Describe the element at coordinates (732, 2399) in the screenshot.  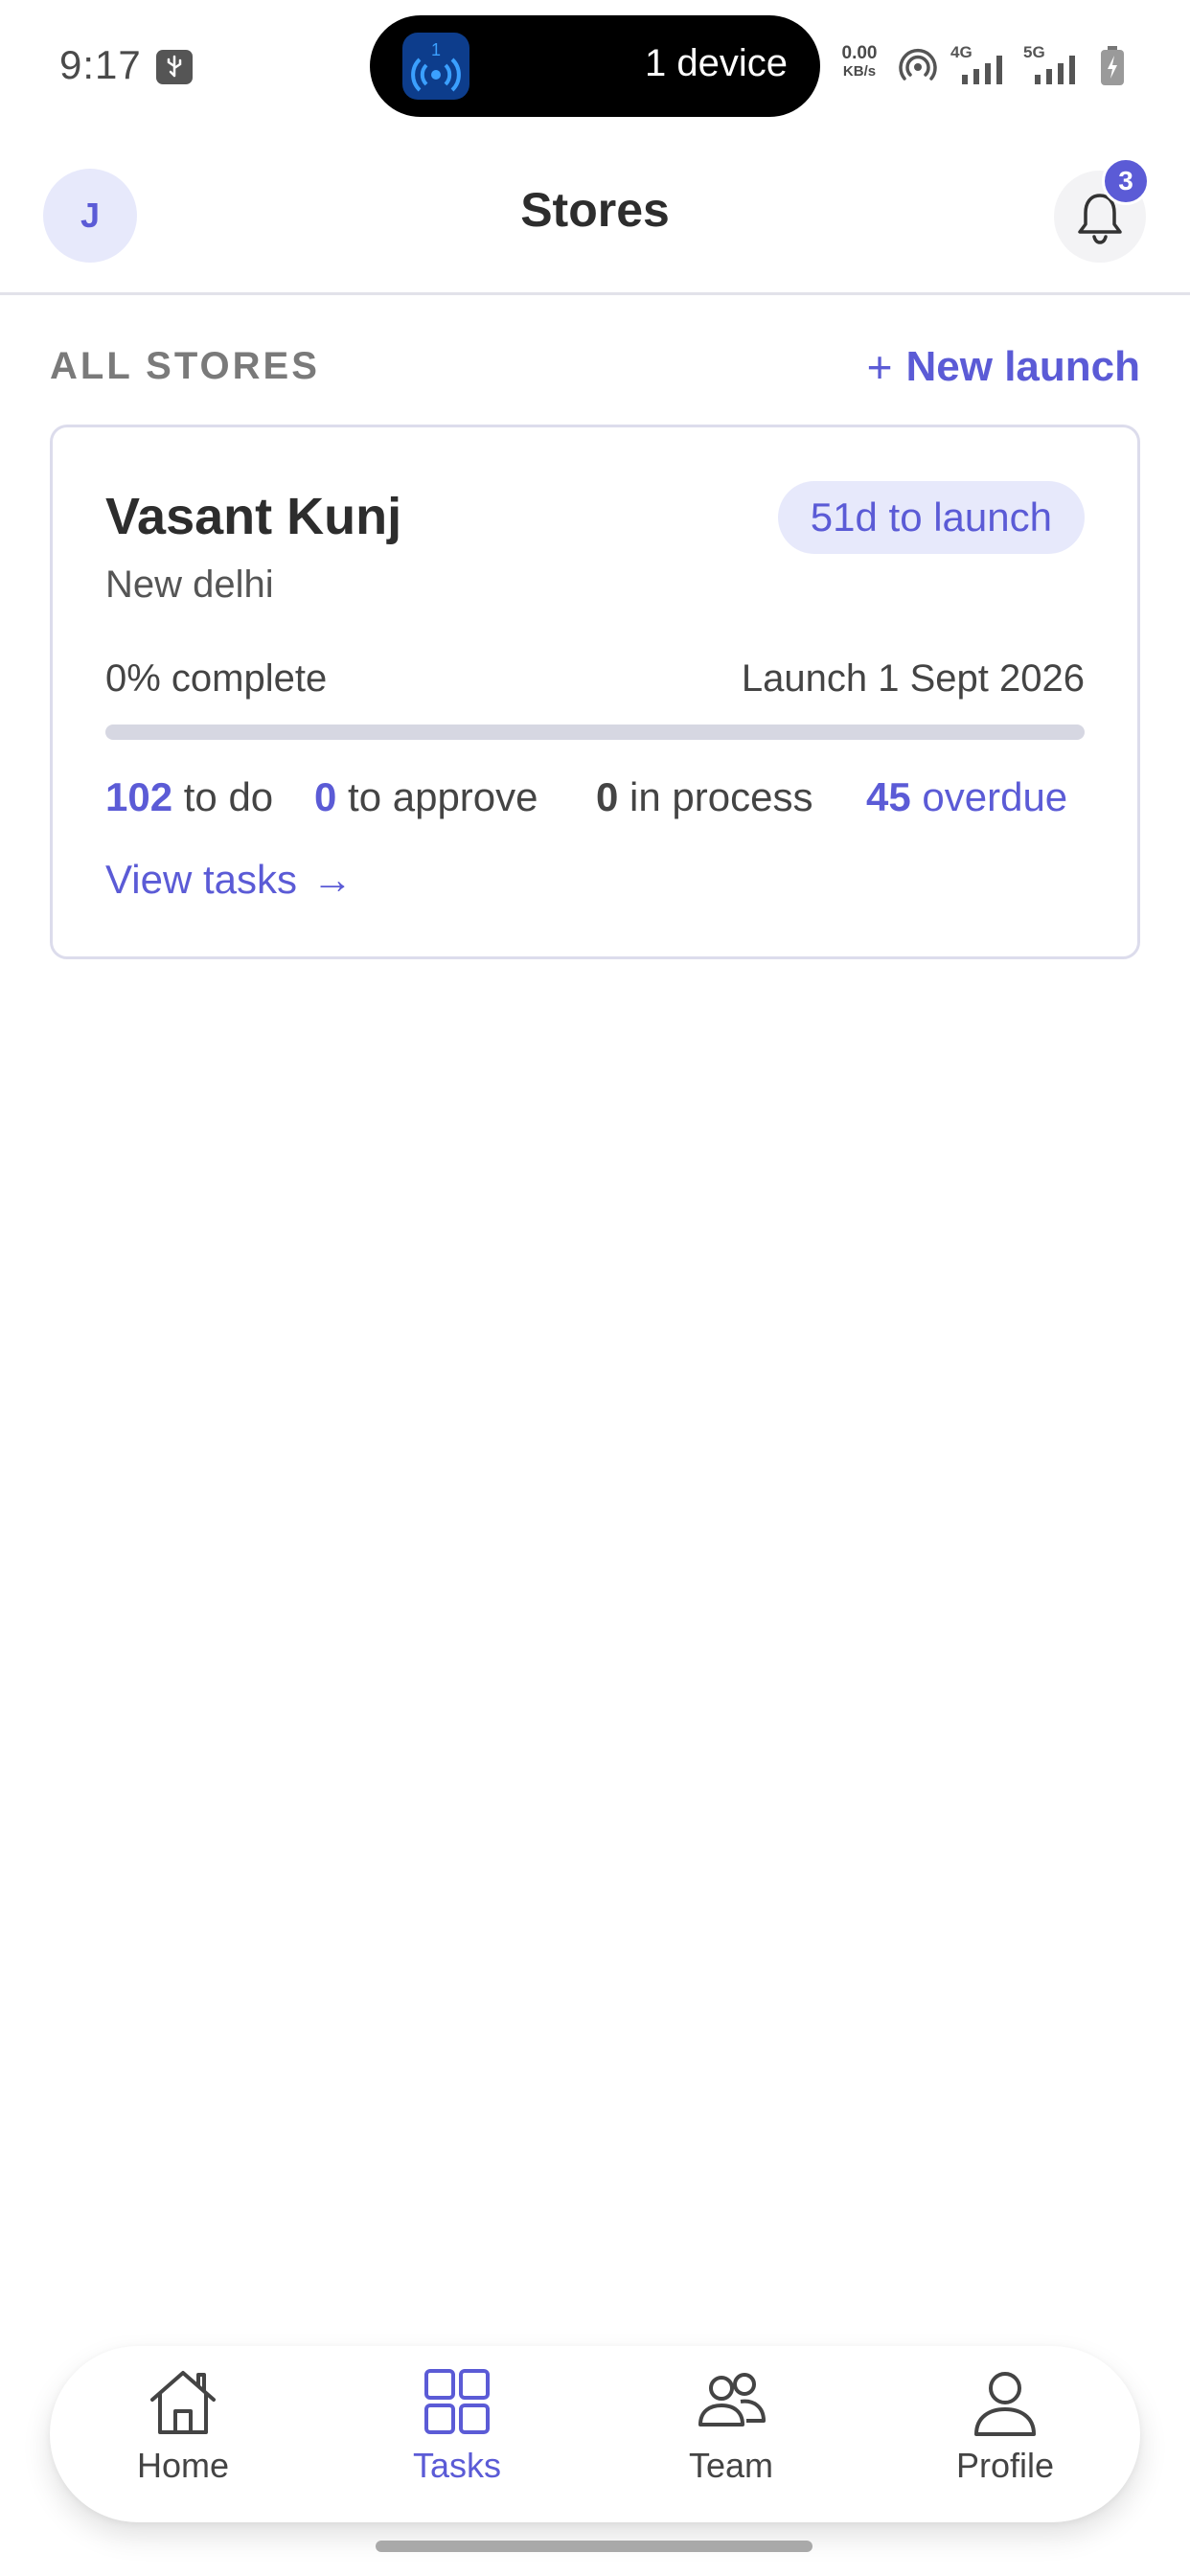
I see `team-icon` at that location.